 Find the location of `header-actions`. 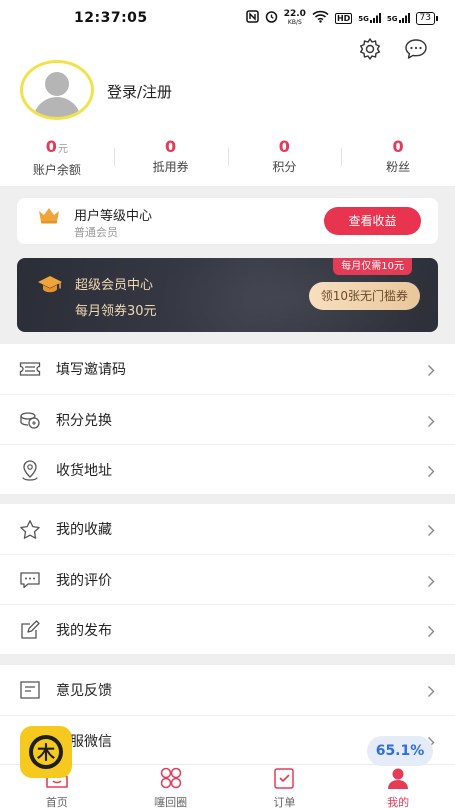

header-actions is located at coordinates (393, 49).